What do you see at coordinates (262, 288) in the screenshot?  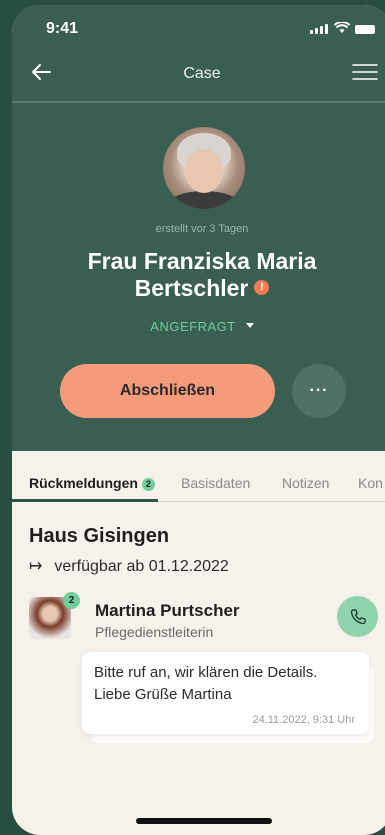 I see `warning-icon: !` at bounding box center [262, 288].